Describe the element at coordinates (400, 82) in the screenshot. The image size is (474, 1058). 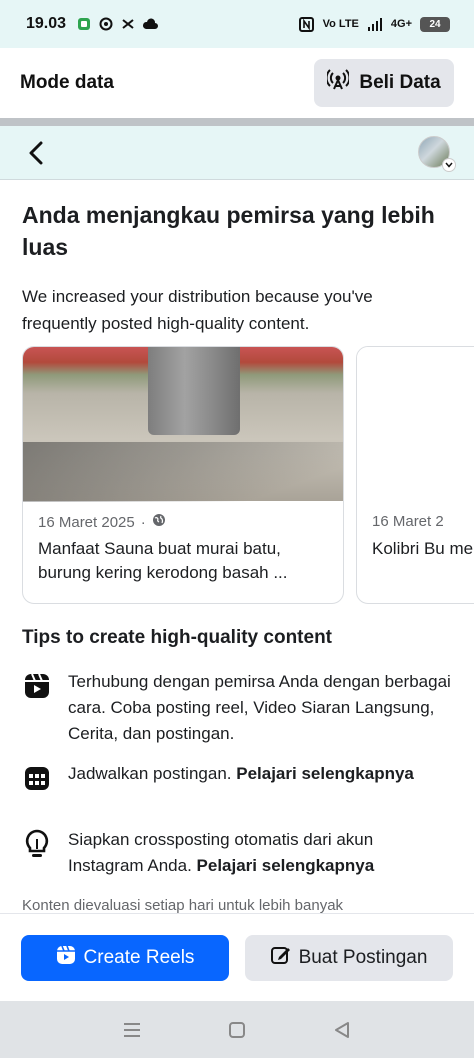
I see `buy-data-label: Beli Data` at that location.